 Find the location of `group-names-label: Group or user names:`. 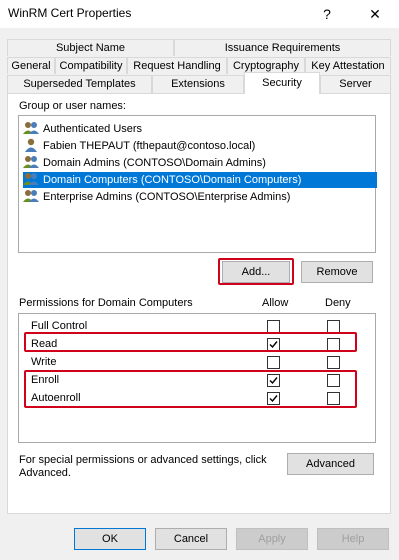

group-names-label: Group or user names: is located at coordinates (72, 106).